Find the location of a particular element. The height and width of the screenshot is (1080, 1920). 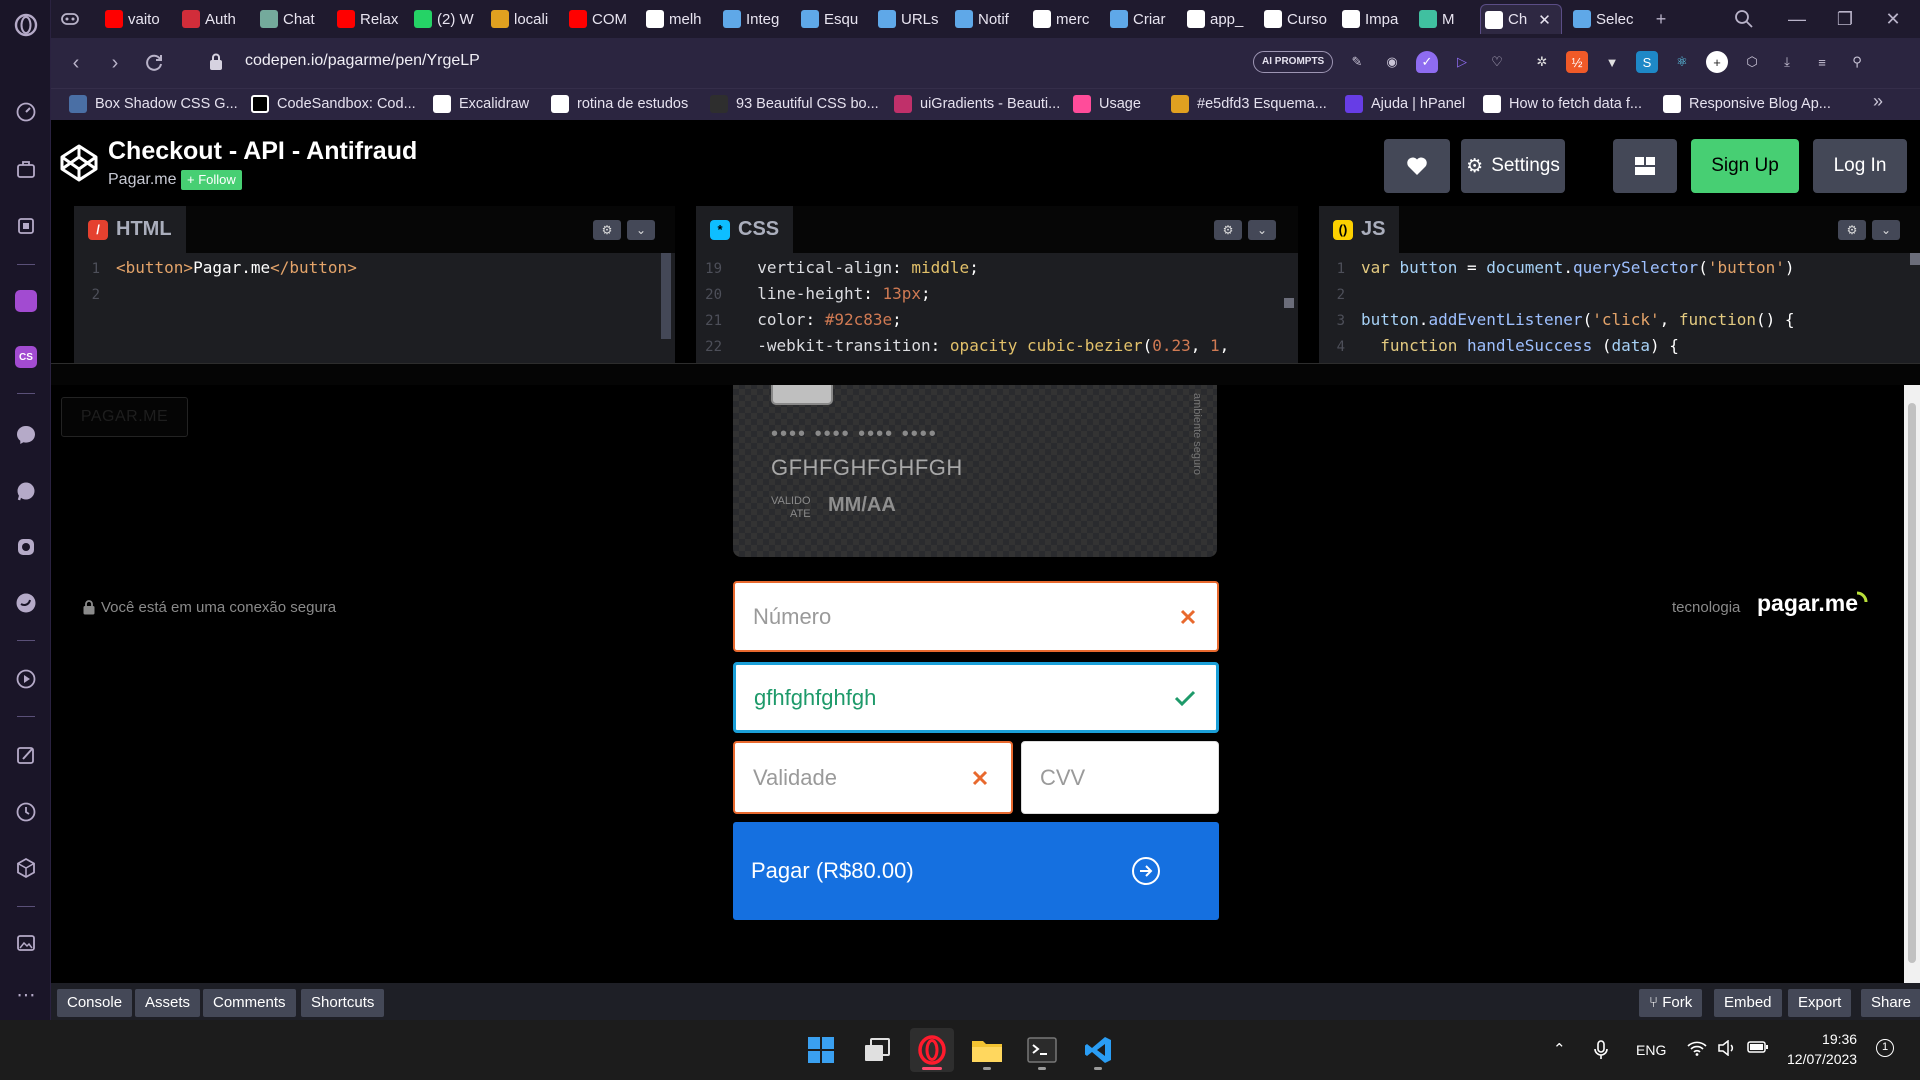

browser-tab: locali is located at coordinates (524, 19).